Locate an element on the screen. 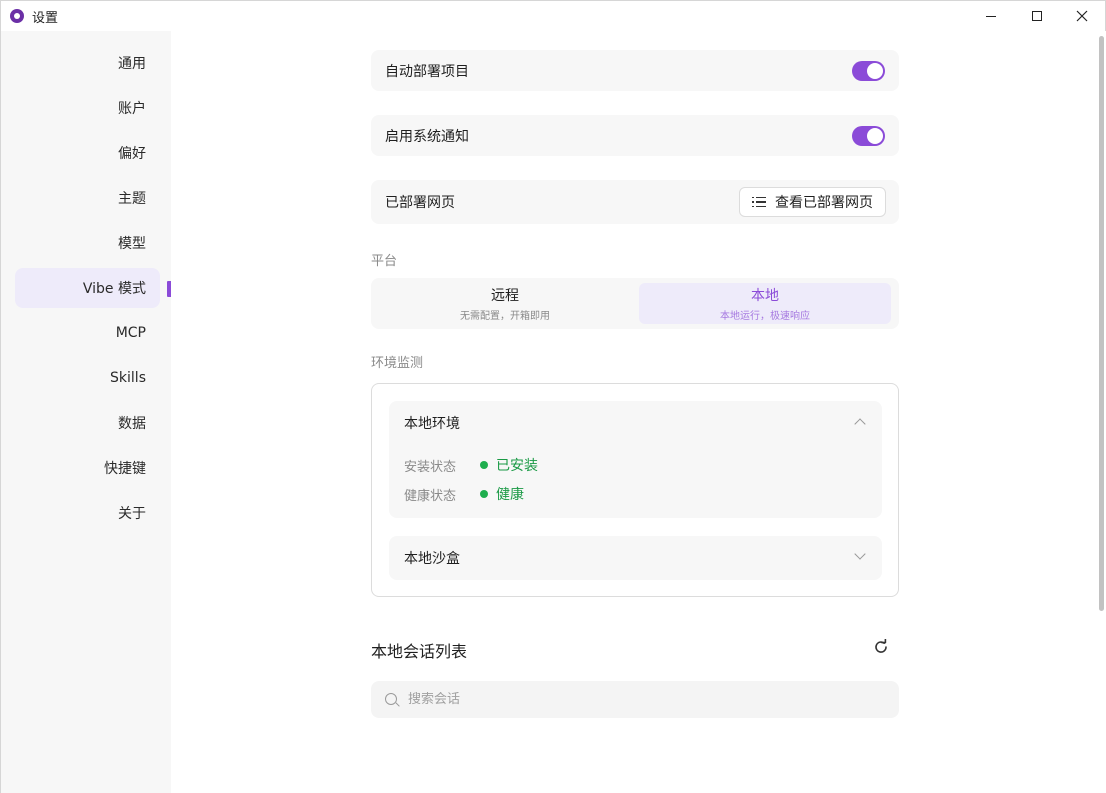 The image size is (1106, 793). window-title: 设置 is located at coordinates (45, 18).